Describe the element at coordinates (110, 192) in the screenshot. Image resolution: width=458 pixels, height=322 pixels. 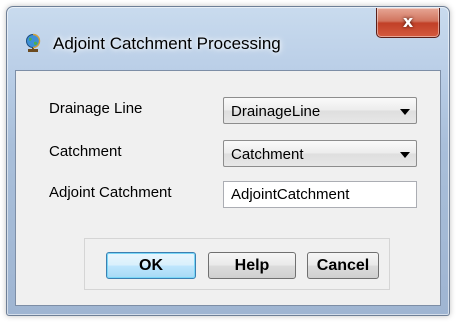
I see `adjoint-catchment-label: Adjoint Catchment` at that location.